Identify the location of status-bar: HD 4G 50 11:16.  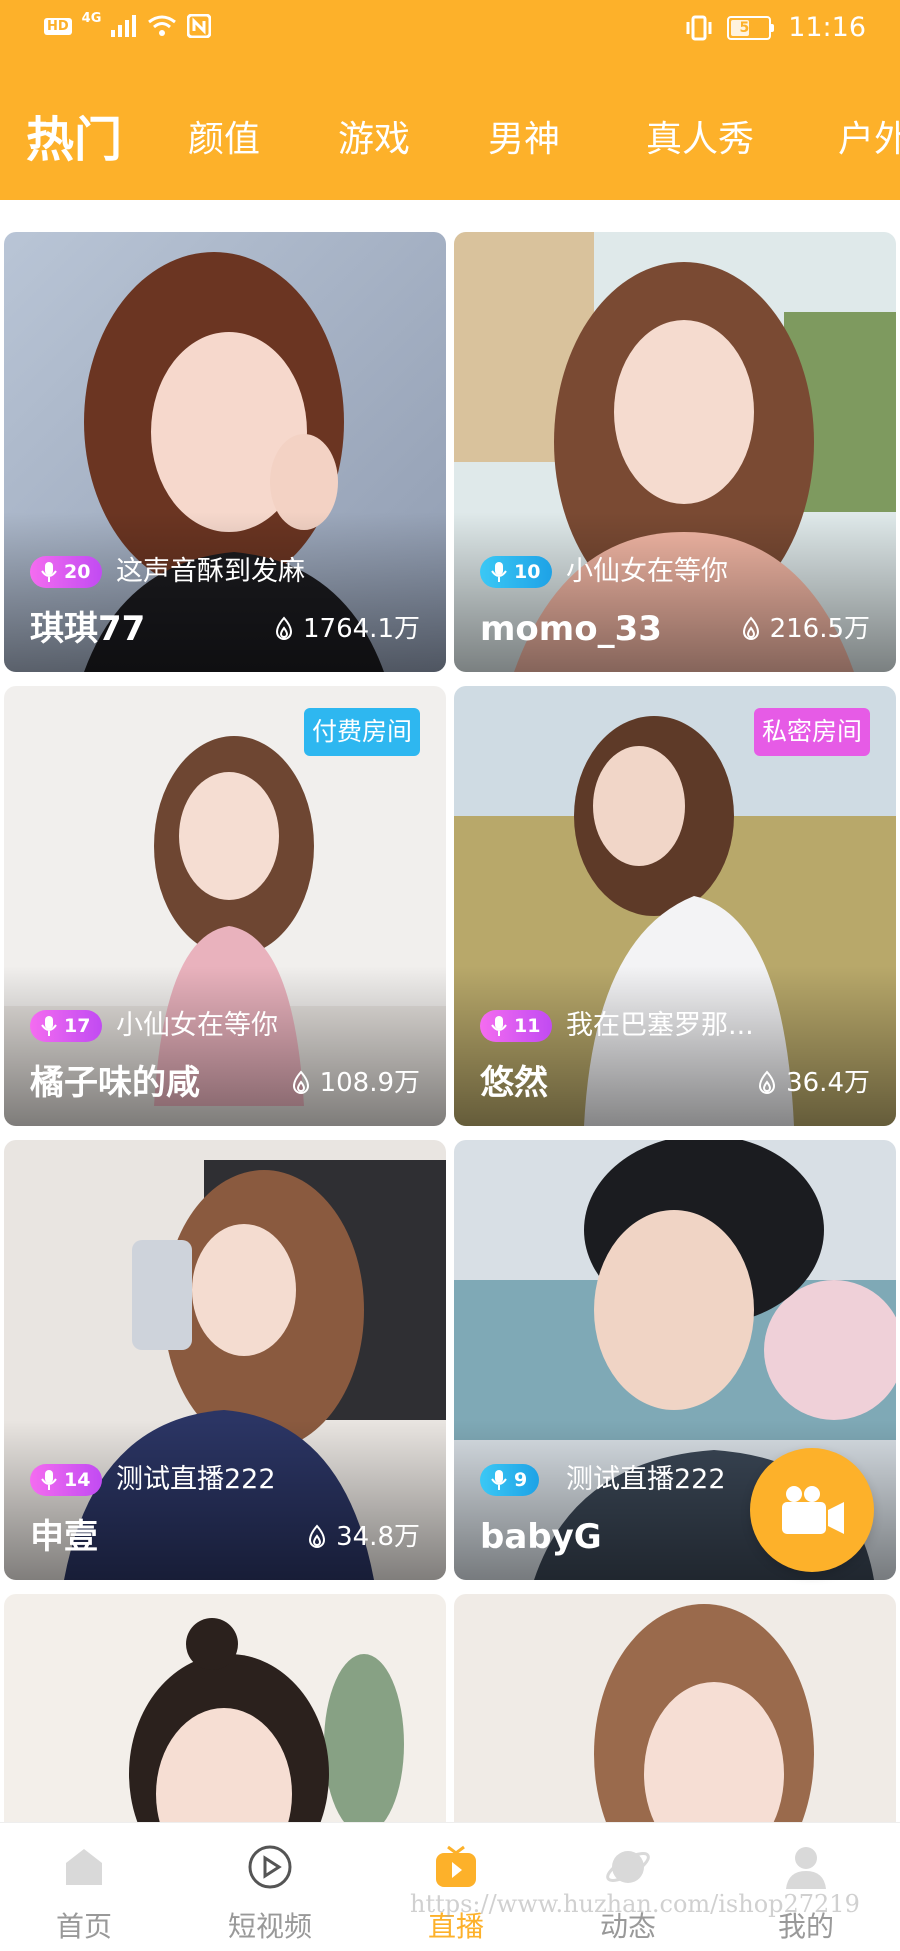
(450, 30).